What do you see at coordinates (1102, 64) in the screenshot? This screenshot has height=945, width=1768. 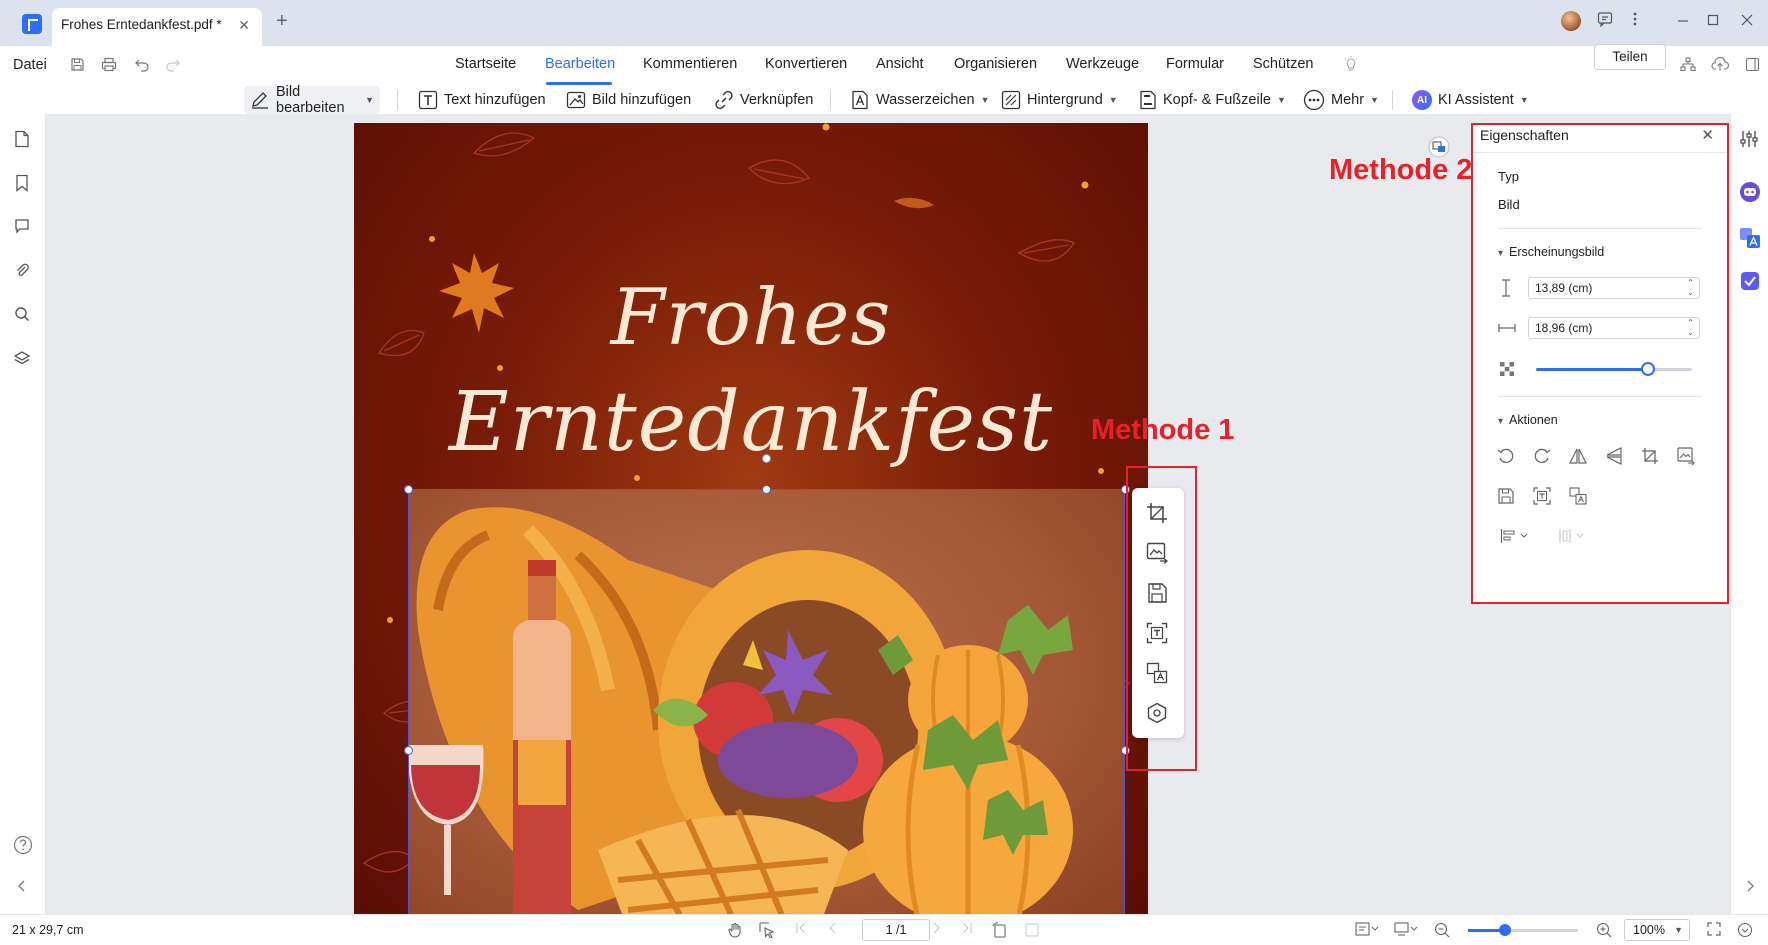 I see `tab-werkzeuge: Werkzeuge` at bounding box center [1102, 64].